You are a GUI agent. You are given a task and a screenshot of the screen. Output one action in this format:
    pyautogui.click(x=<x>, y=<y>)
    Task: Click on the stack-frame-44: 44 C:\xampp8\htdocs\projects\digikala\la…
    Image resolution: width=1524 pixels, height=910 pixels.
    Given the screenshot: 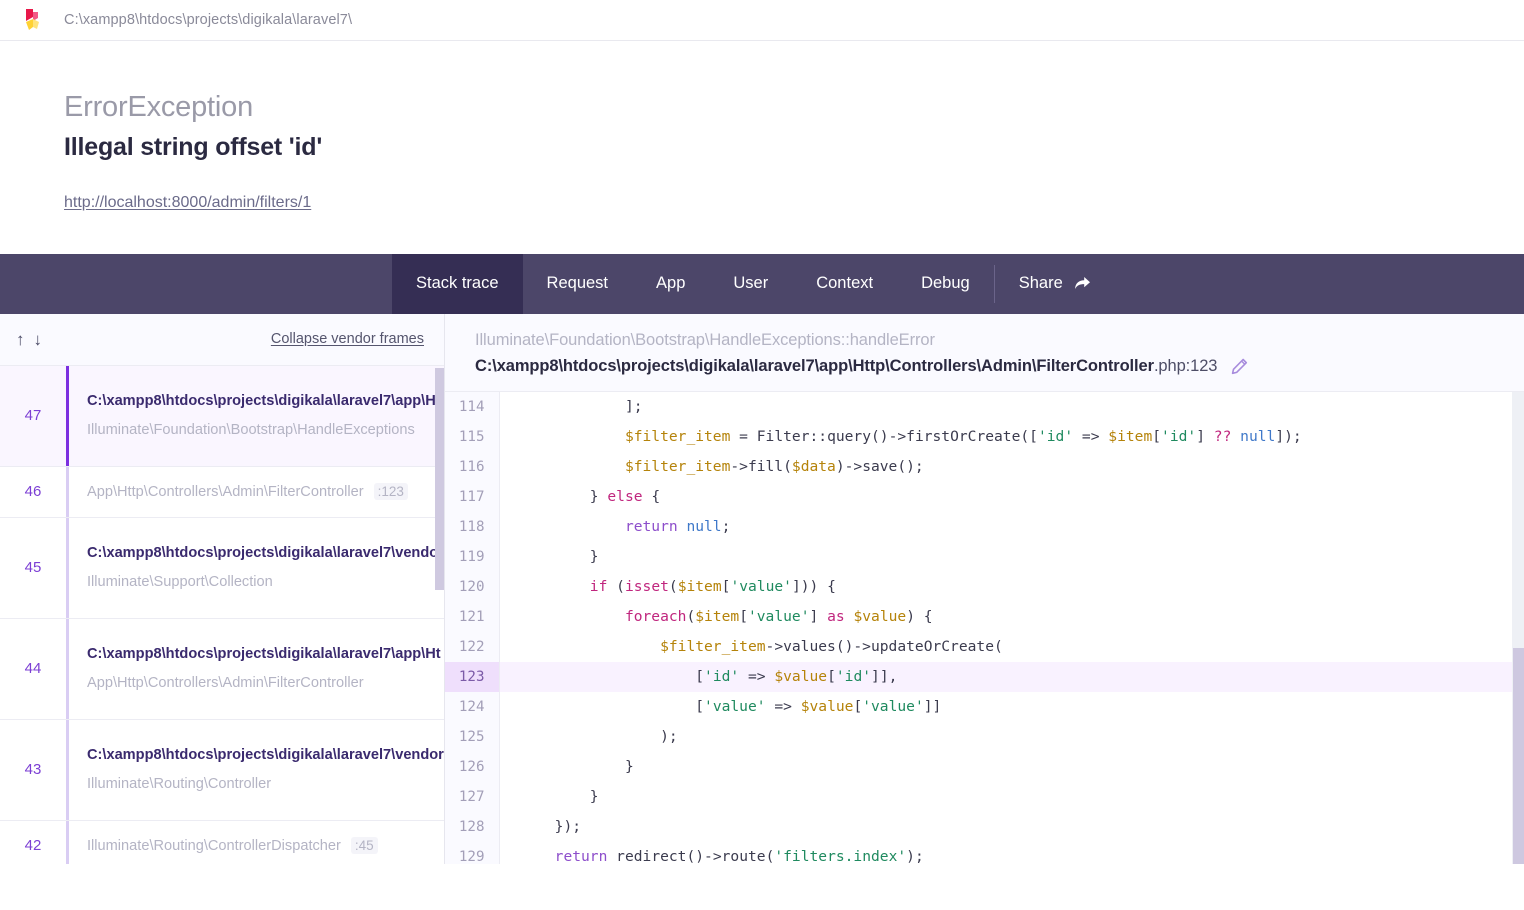 What is the action you would take?
    pyautogui.click(x=222, y=669)
    